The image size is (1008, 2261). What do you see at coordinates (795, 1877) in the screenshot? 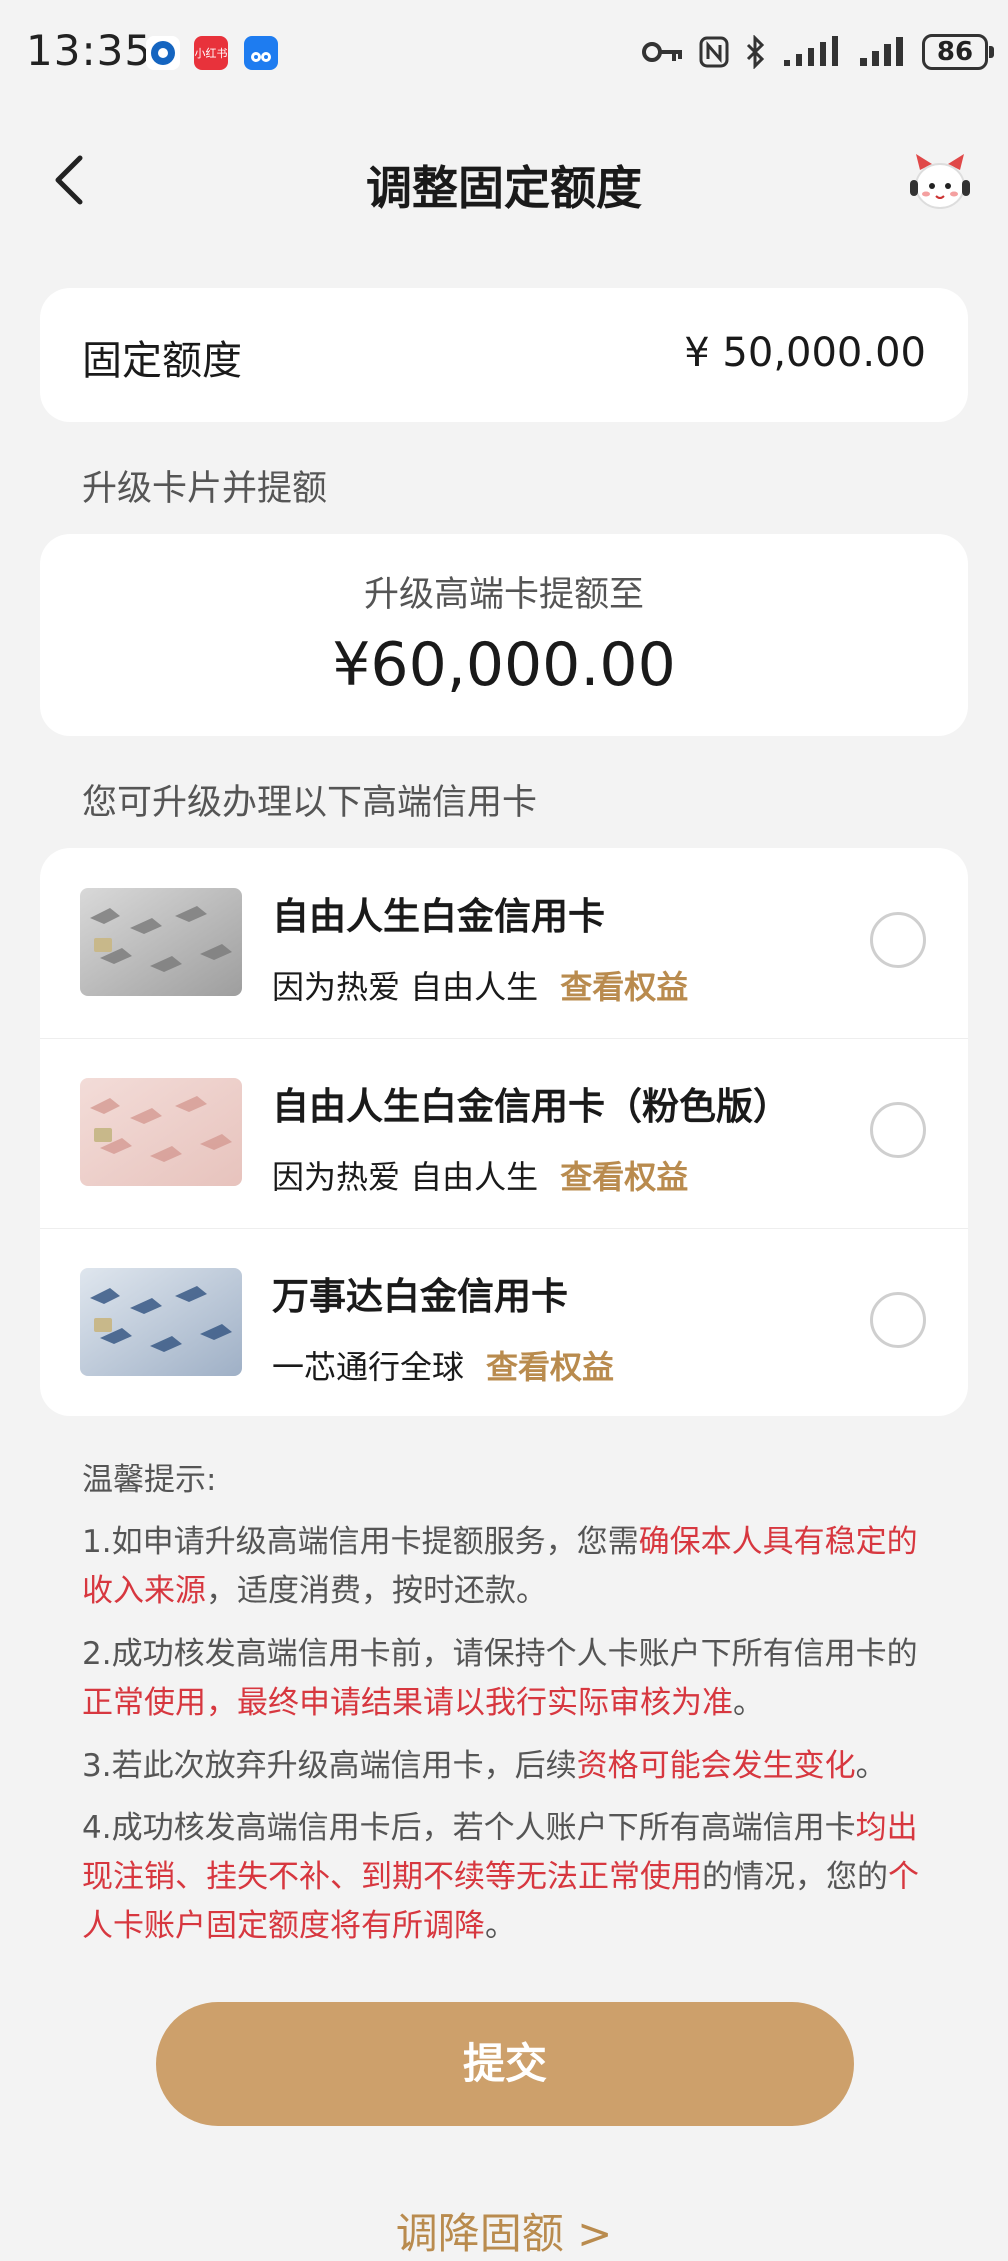
I see `tip-text: 的情况，您的` at bounding box center [795, 1877].